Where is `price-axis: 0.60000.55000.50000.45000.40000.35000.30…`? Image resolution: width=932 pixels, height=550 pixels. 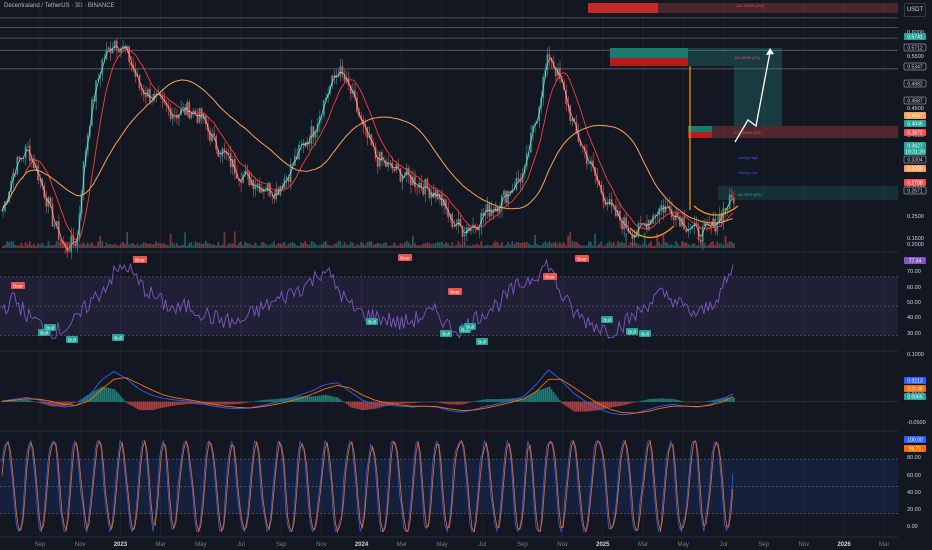
price-axis: 0.60000.55000.50000.45000.40000.35000.30… is located at coordinates (915, 280).